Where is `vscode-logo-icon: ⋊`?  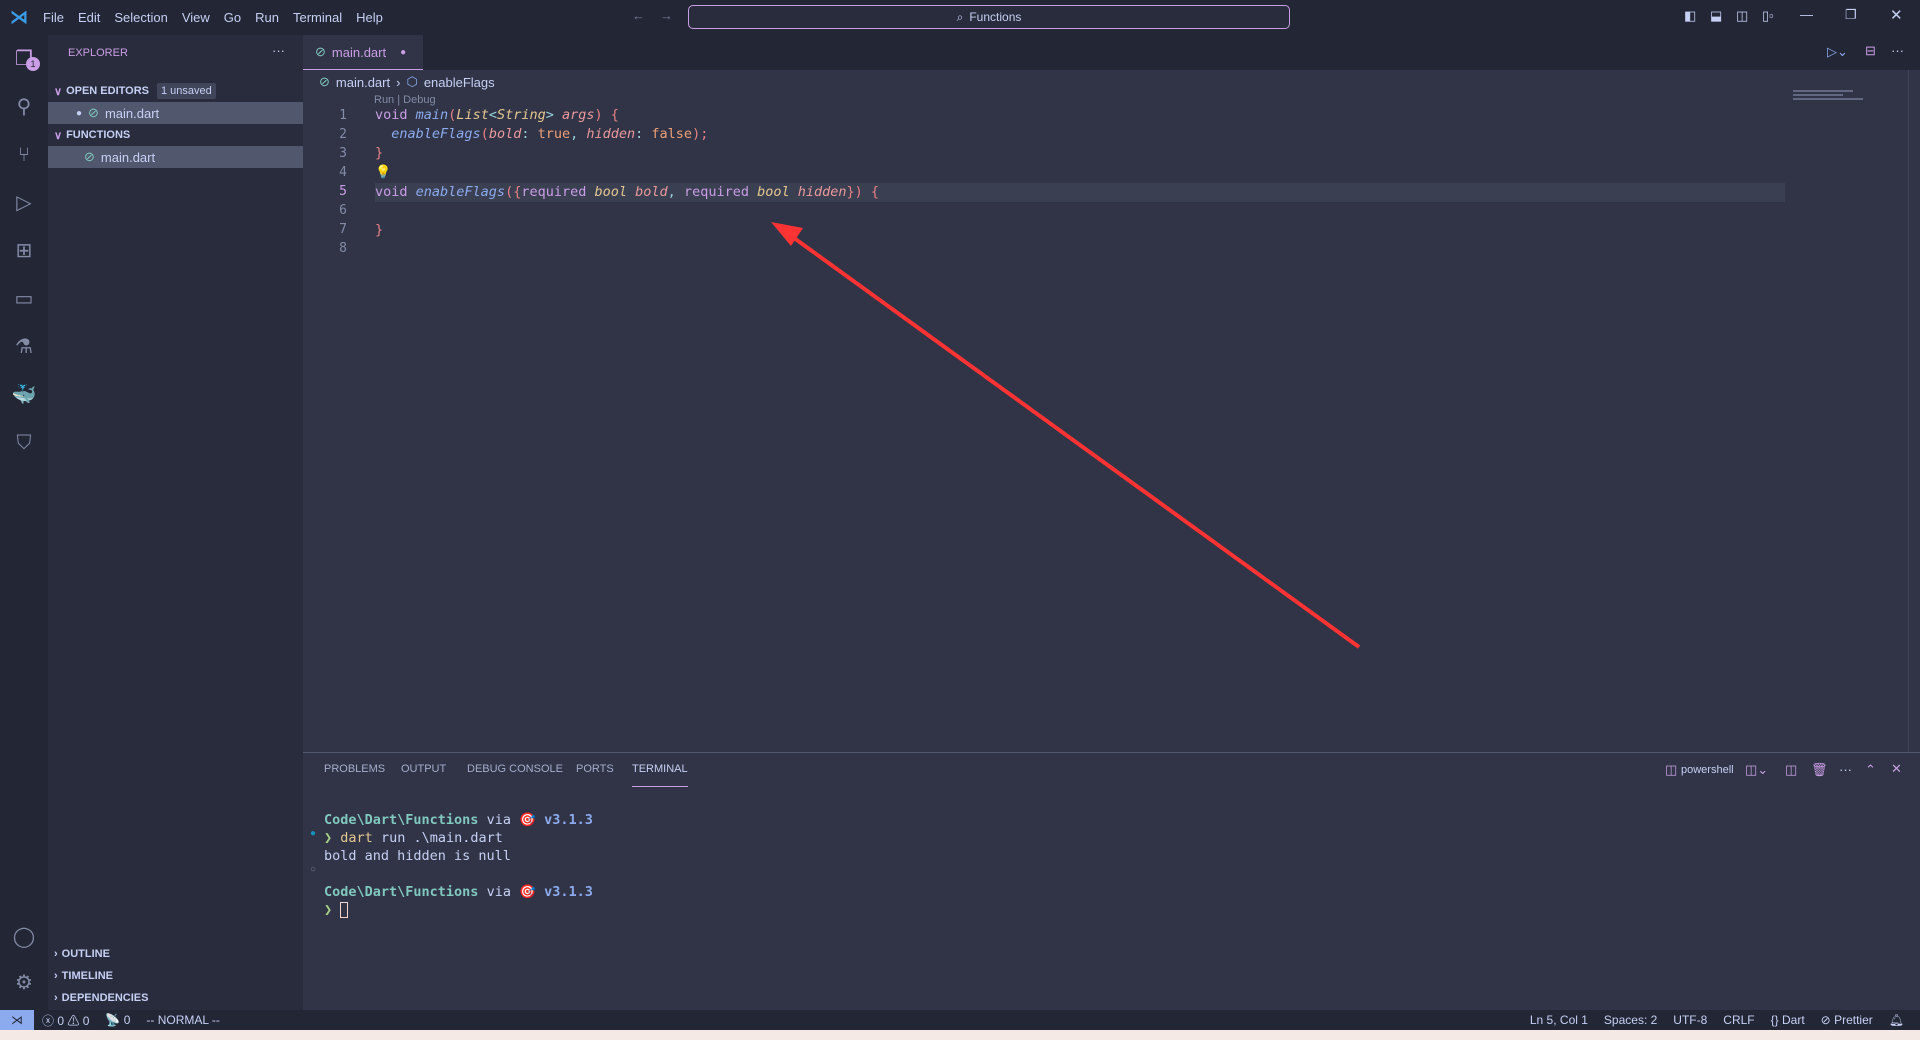
vscode-logo-icon: ⋊ is located at coordinates (19, 17).